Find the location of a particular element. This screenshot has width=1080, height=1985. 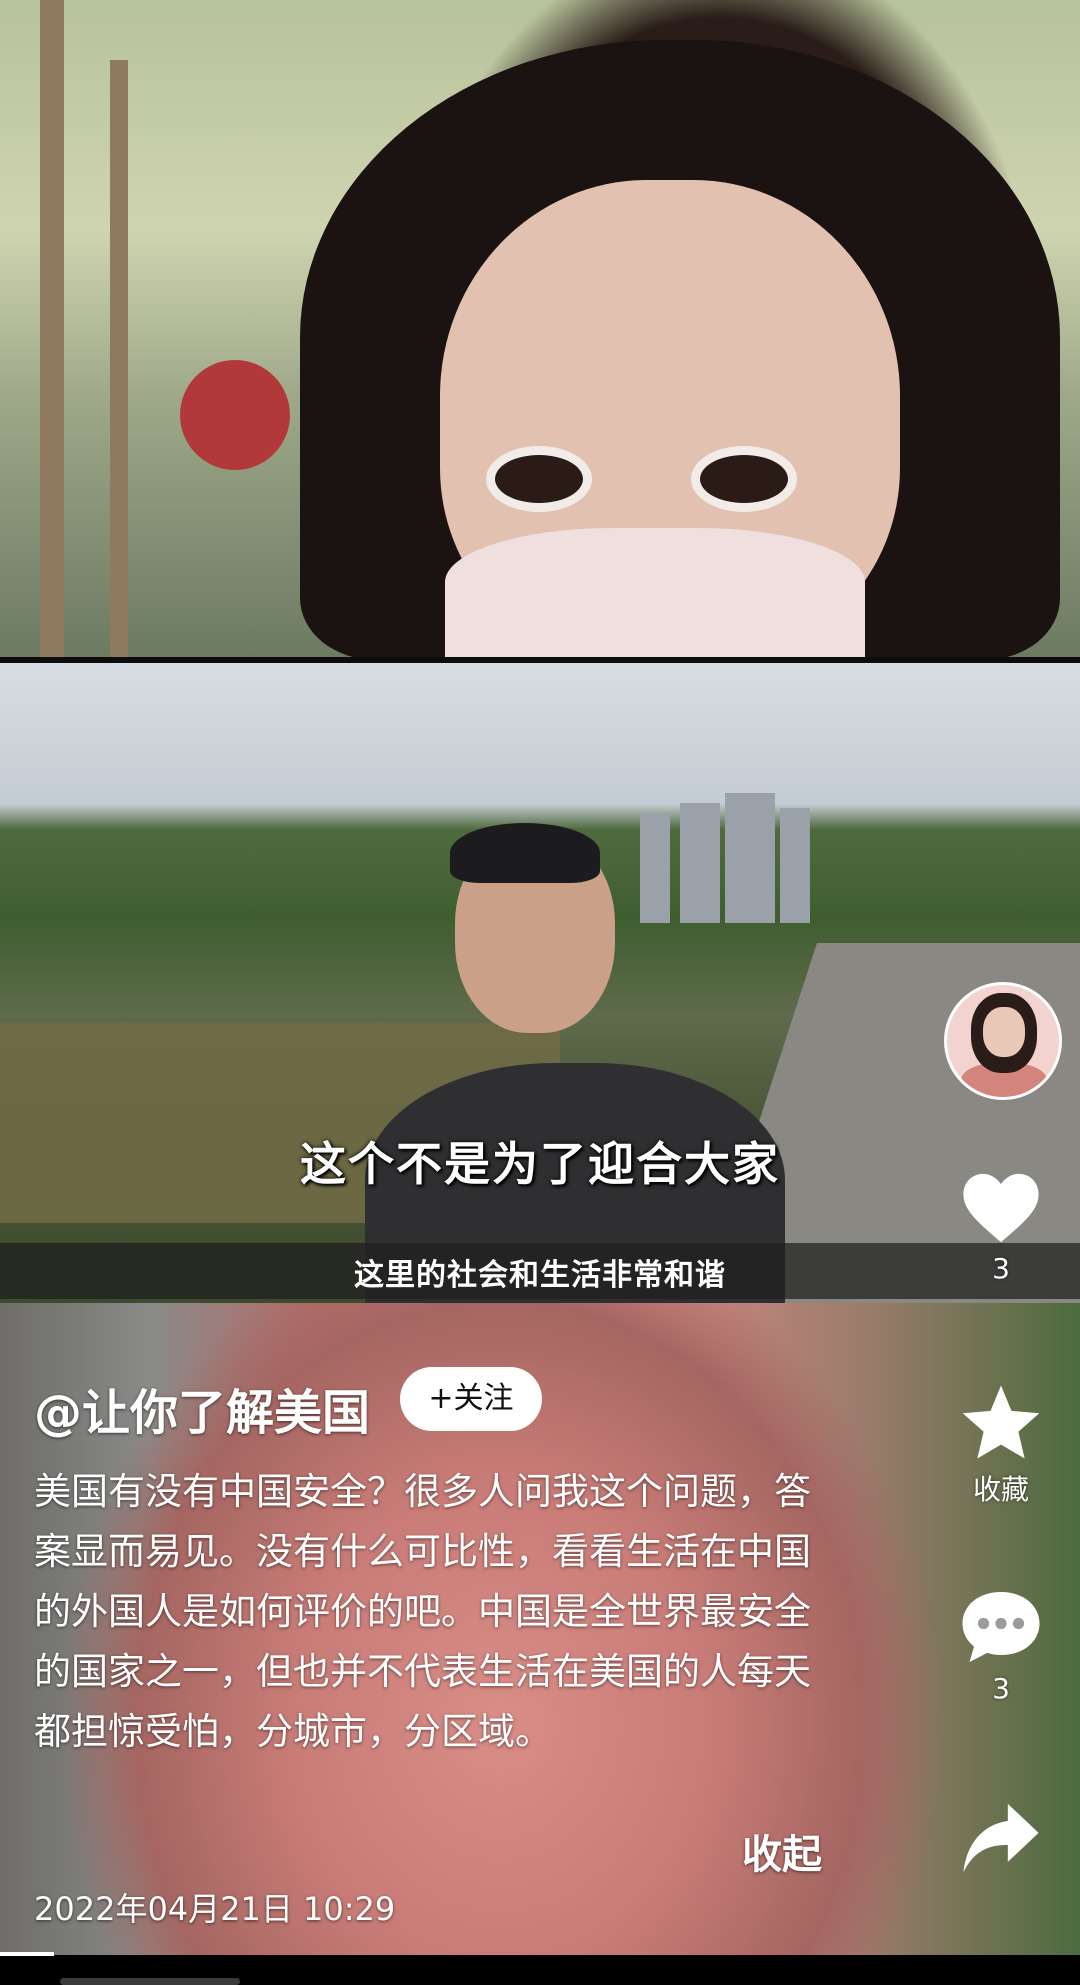

avatar-face is located at coordinates (1004, 1032).